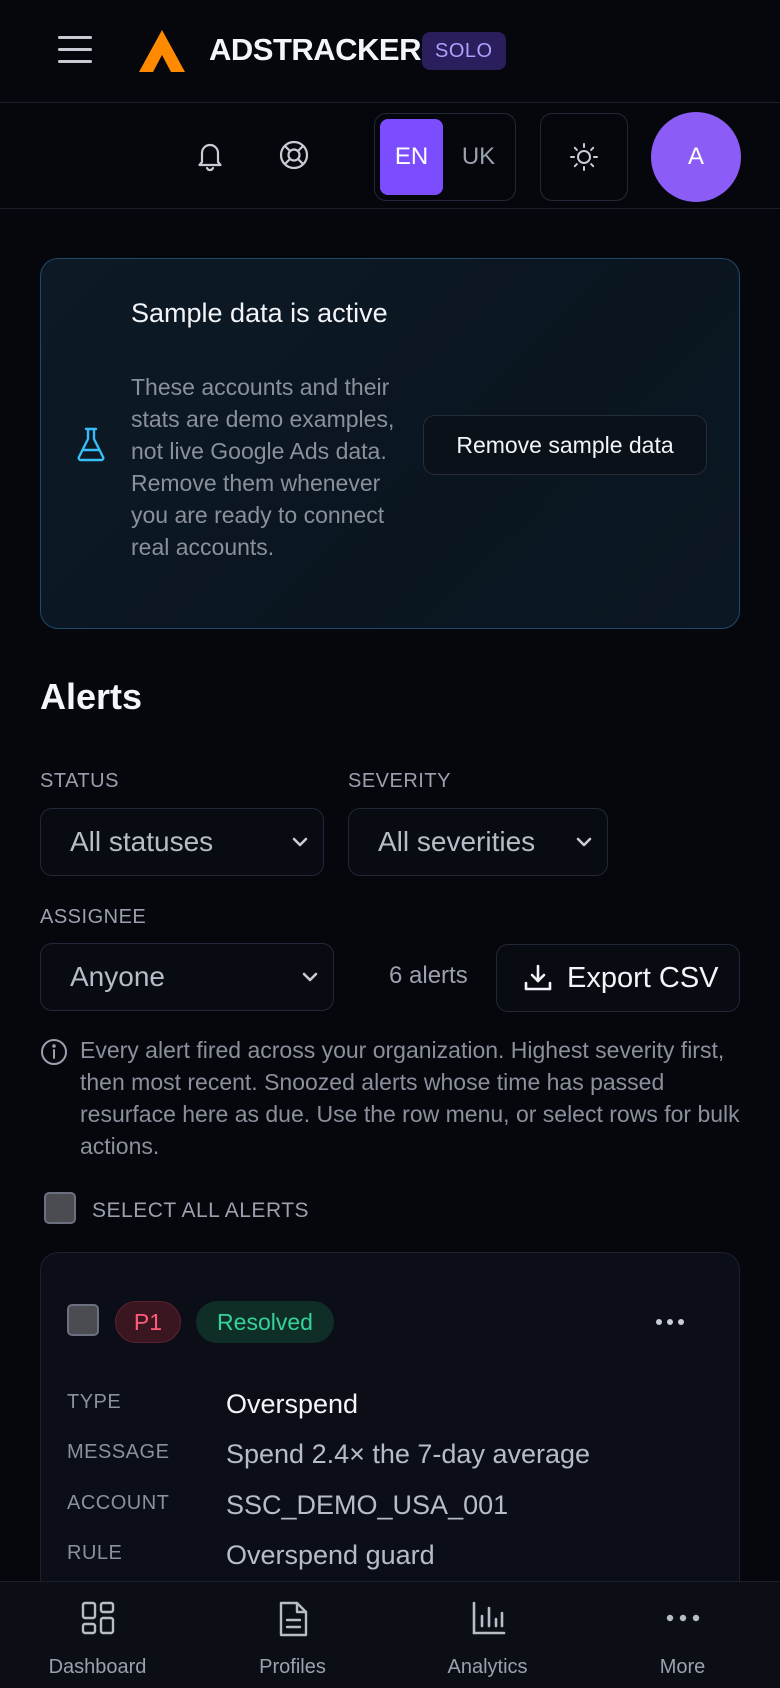  What do you see at coordinates (643, 977) in the screenshot?
I see `export-csv-label: Export CSV` at bounding box center [643, 977].